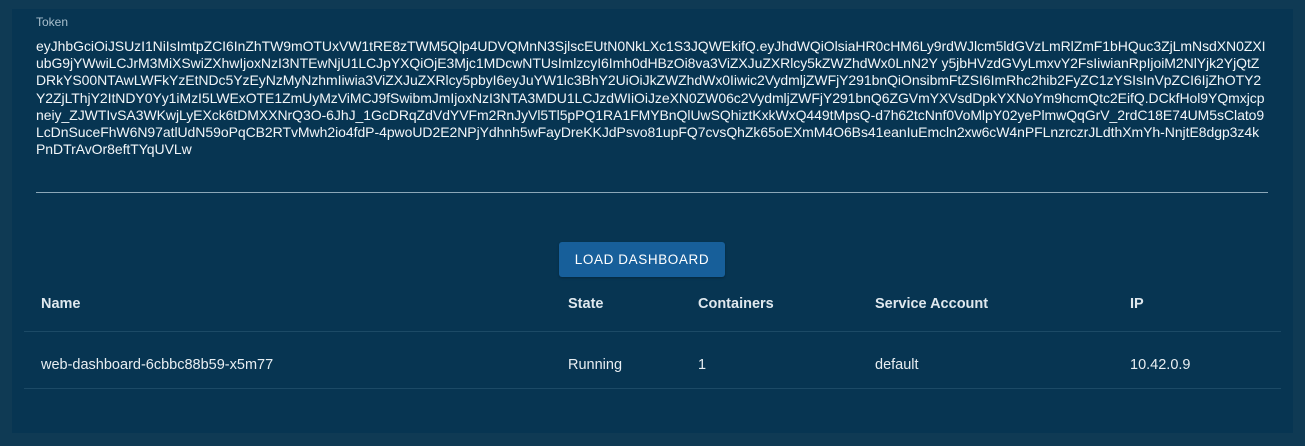  Describe the element at coordinates (897, 365) in the screenshot. I see `pod-service-account: default` at that location.